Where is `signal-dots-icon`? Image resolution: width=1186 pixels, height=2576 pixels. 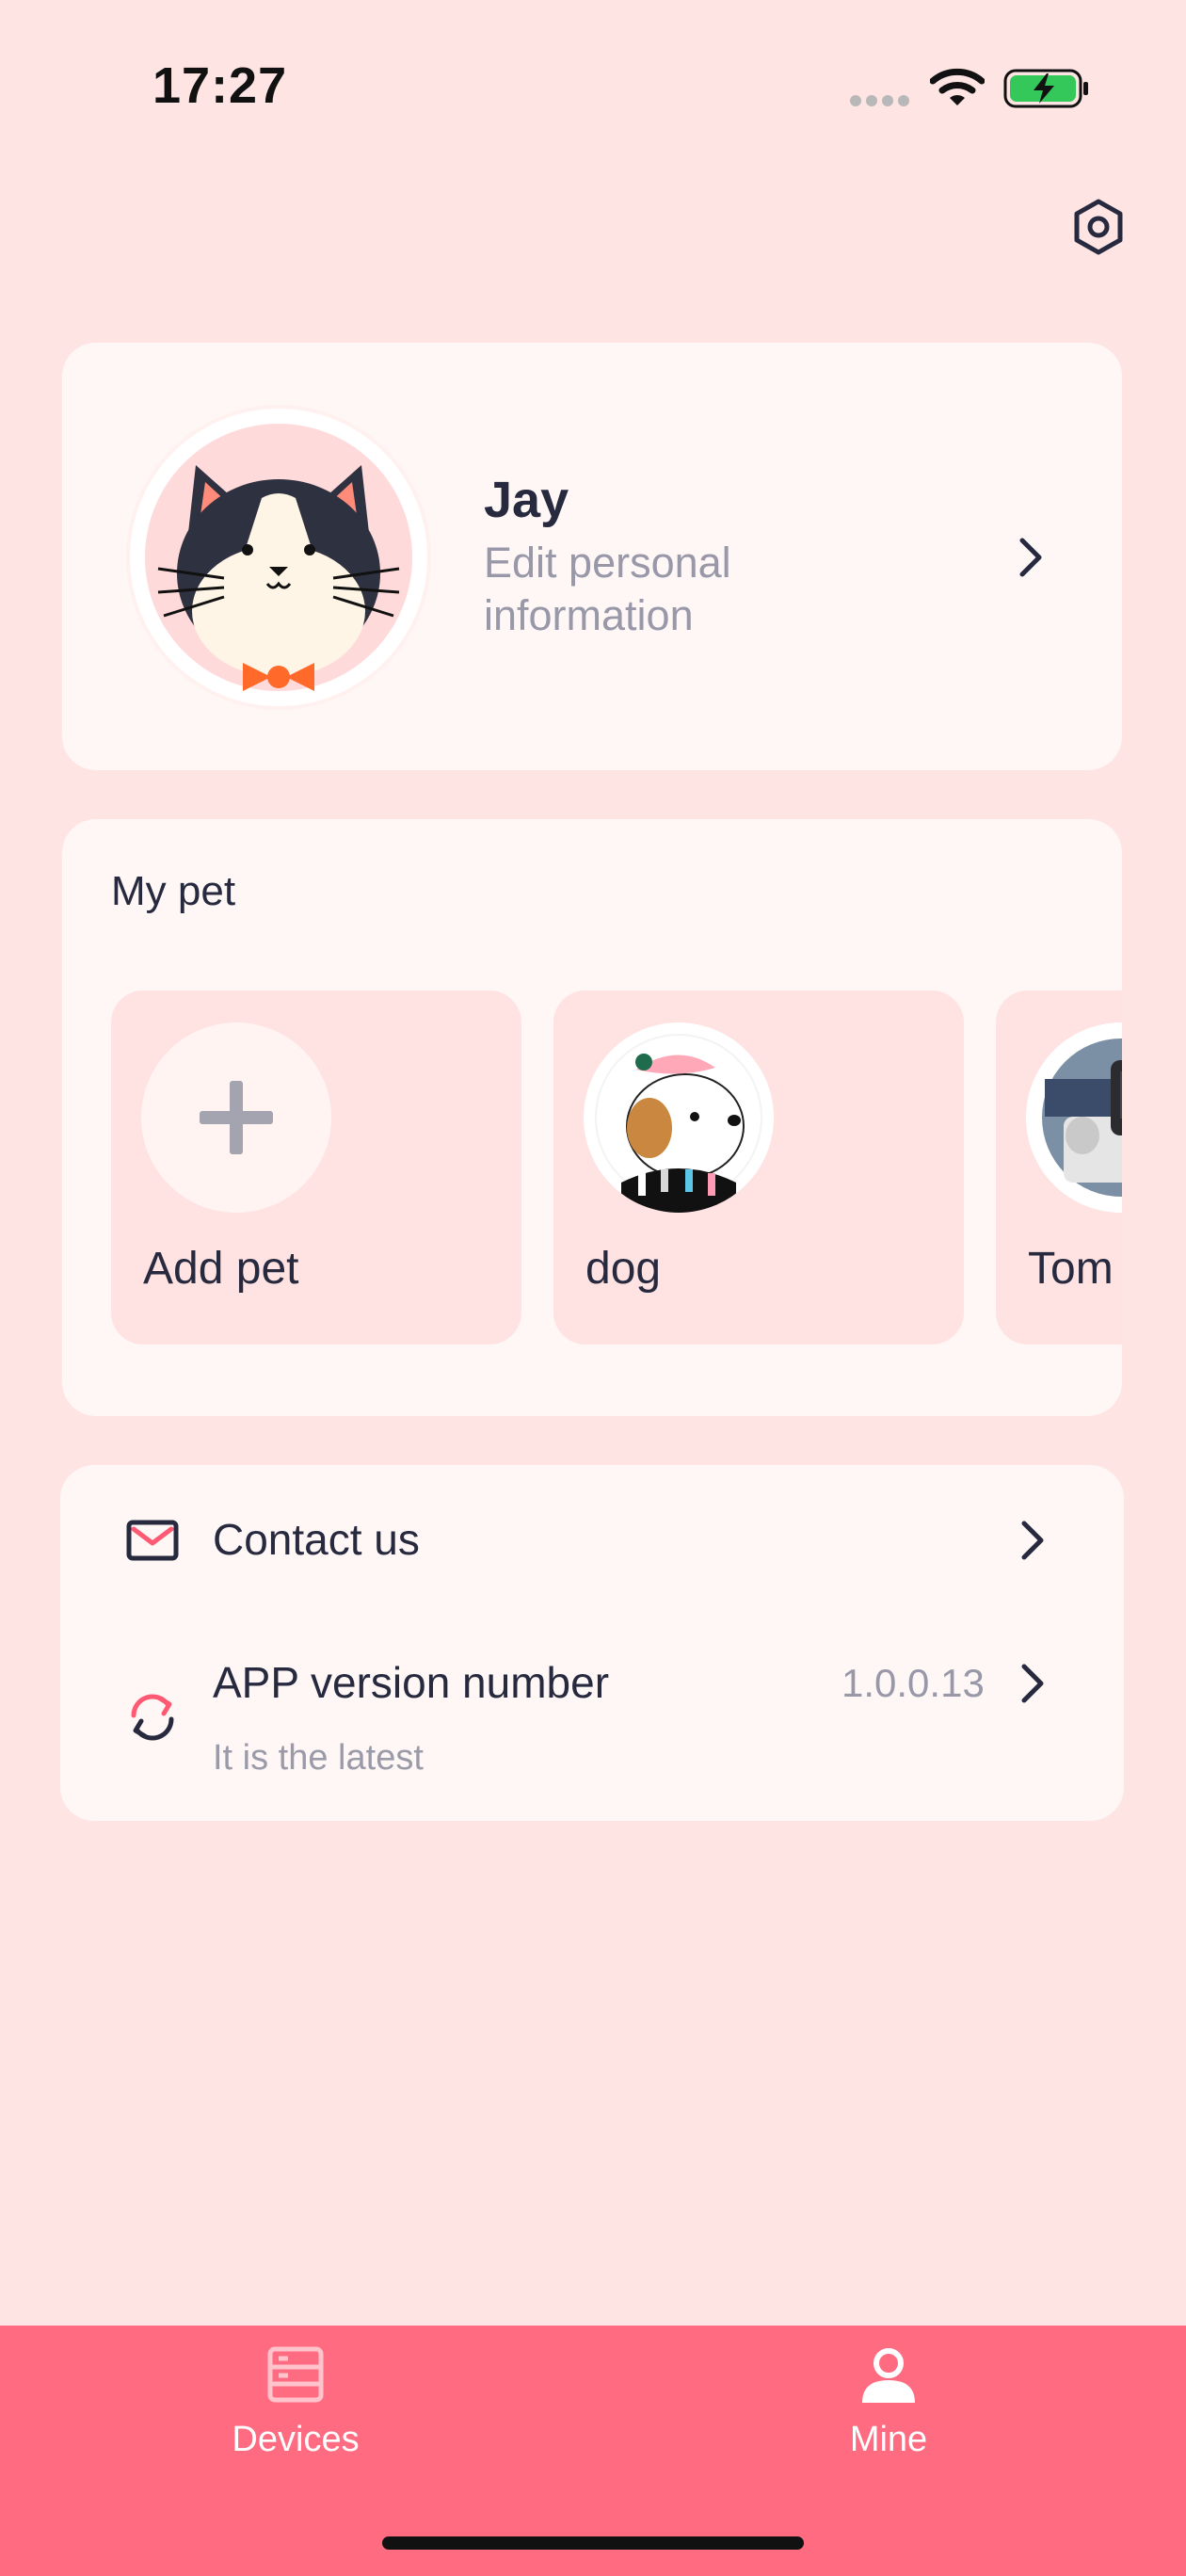 signal-dots-icon is located at coordinates (879, 100).